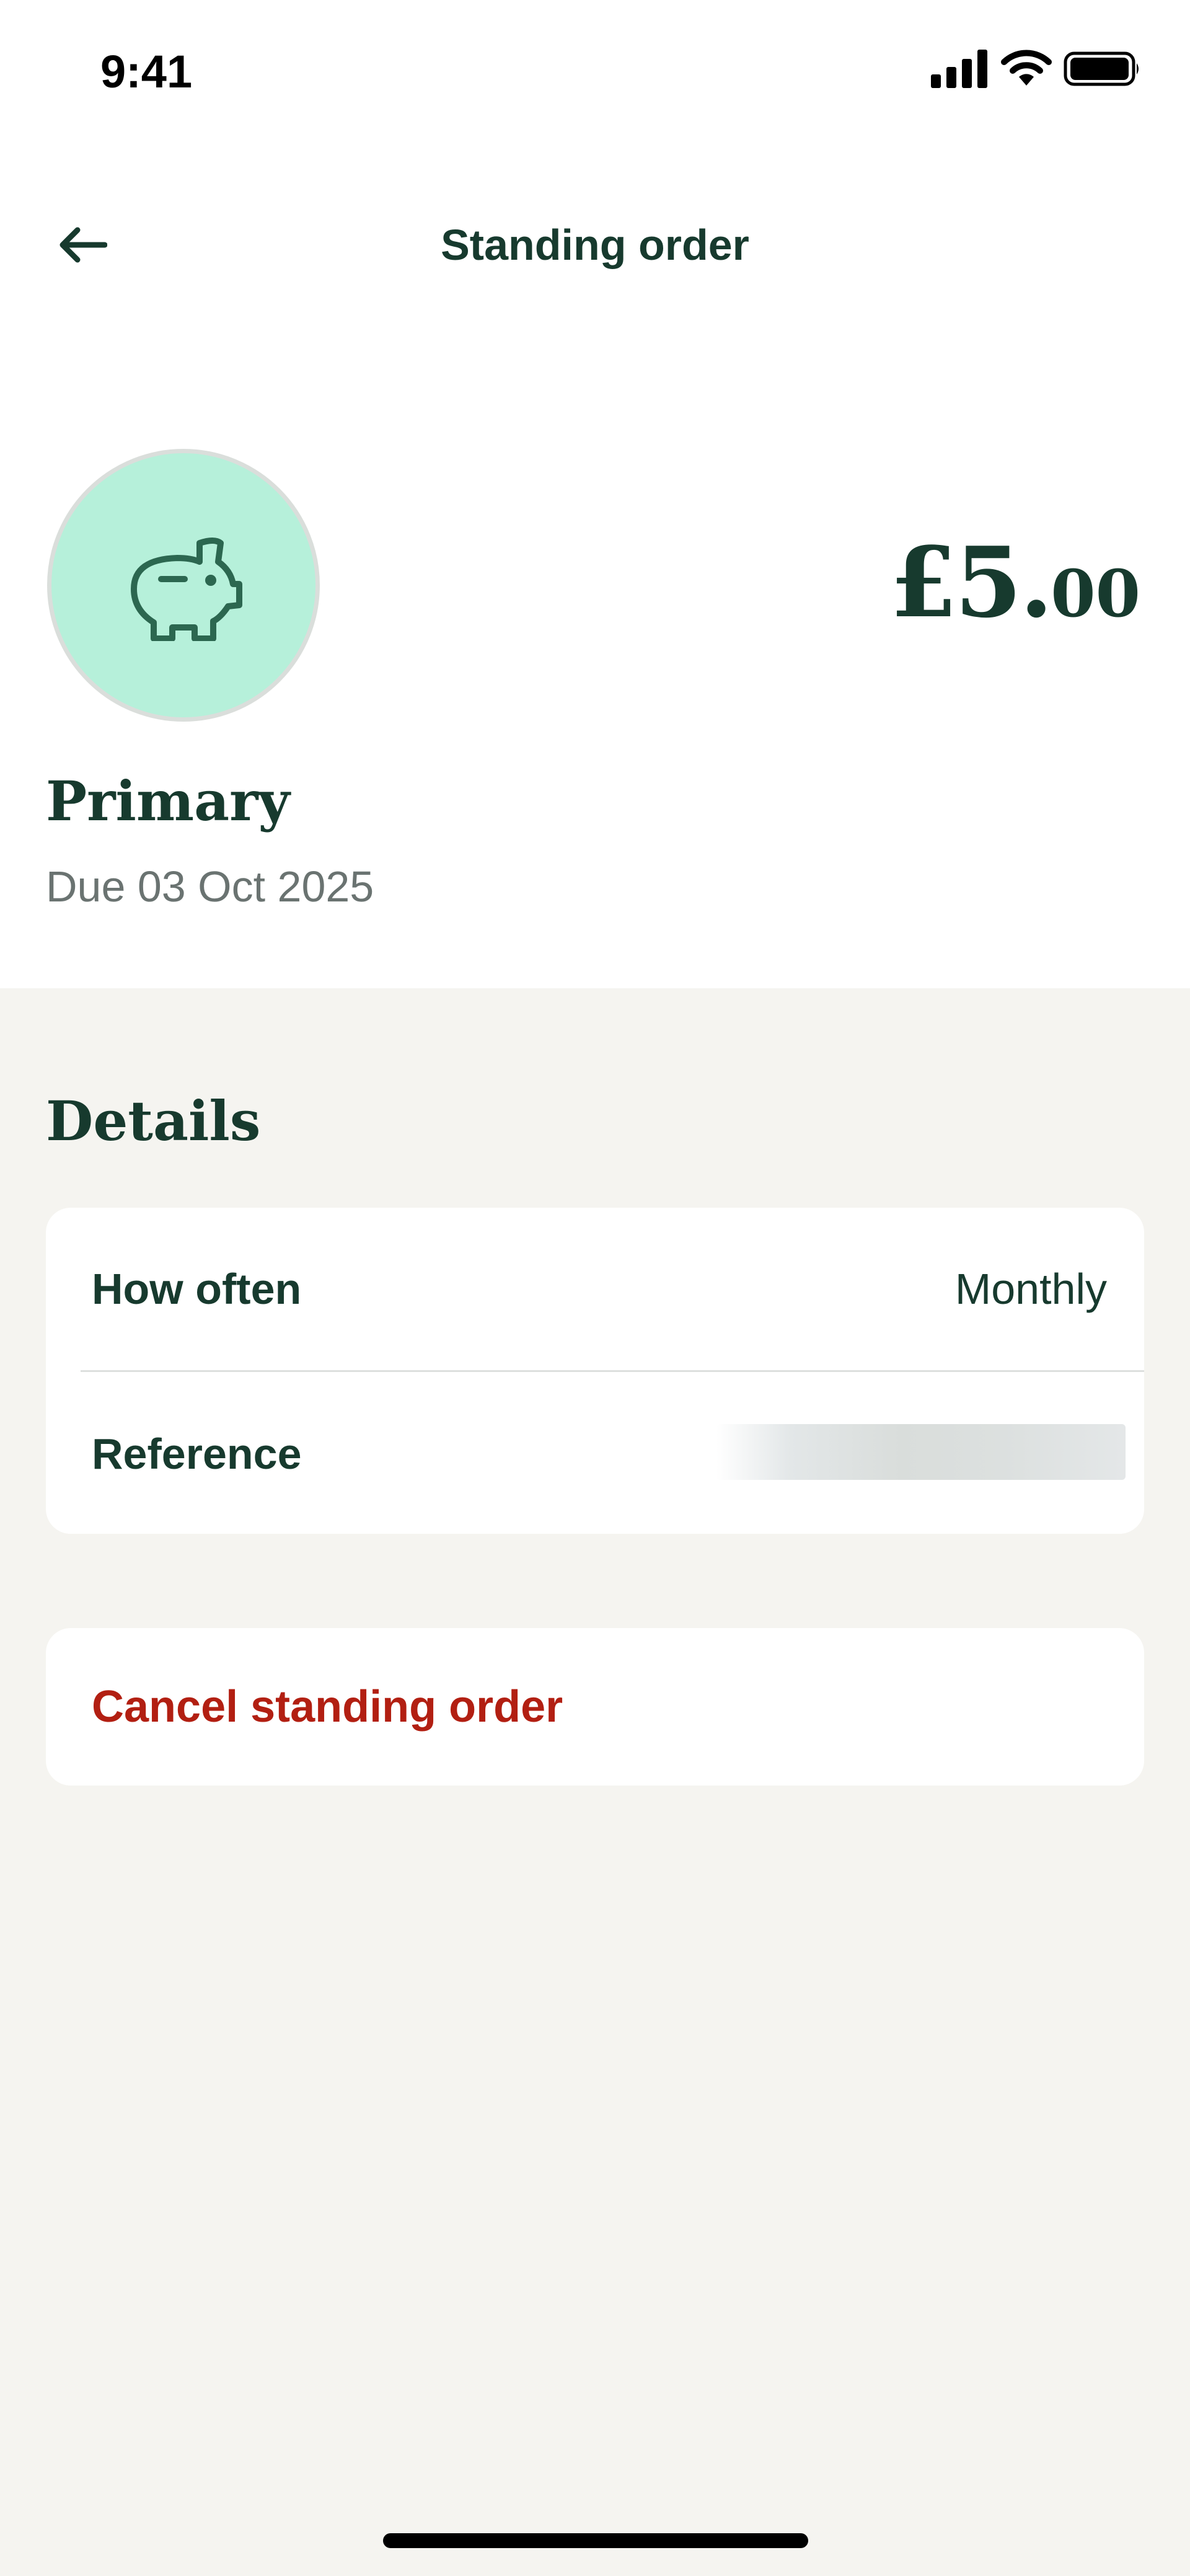 The image size is (1190, 2576). Describe the element at coordinates (186, 589) in the screenshot. I see `piggy-bank-icon` at that location.